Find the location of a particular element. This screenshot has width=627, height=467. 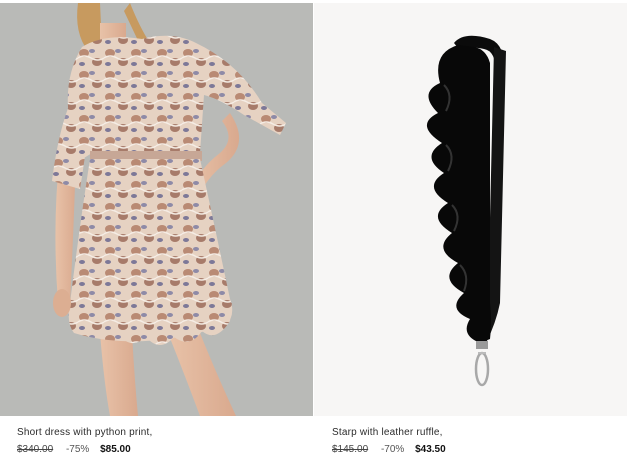

original-price: $145.00 is located at coordinates (350, 449).